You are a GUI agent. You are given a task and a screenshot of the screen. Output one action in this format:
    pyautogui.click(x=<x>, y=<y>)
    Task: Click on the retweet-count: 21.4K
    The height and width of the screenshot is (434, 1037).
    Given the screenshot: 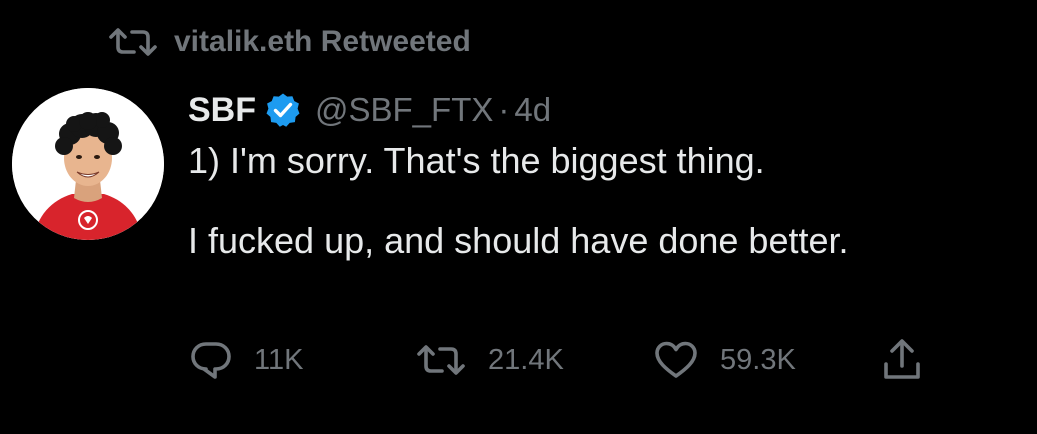 What is the action you would take?
    pyautogui.click(x=526, y=359)
    